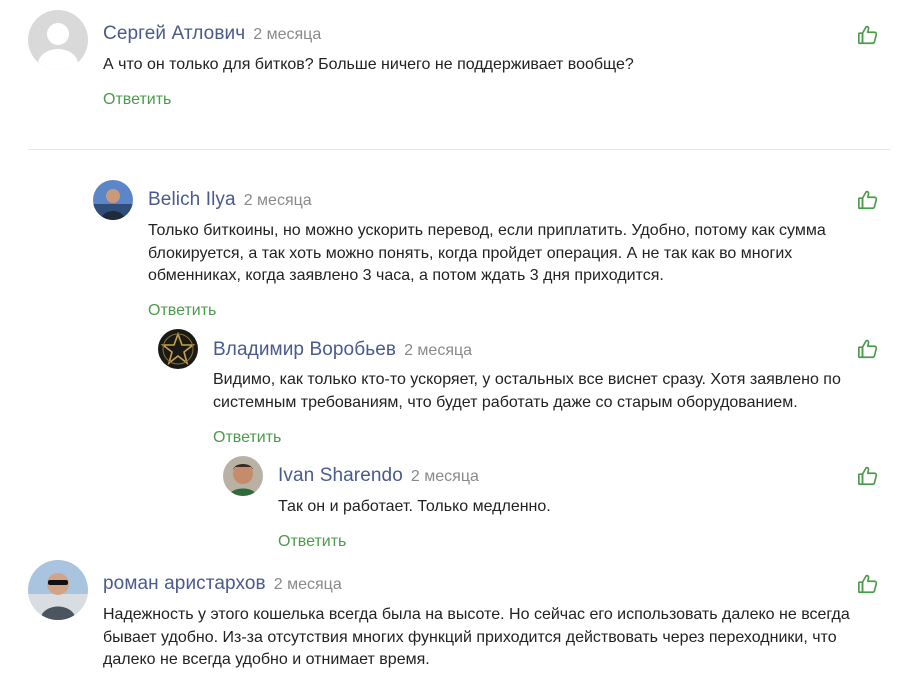 This screenshot has width=915, height=674. Describe the element at coordinates (192, 199) in the screenshot. I see `comment-author: Belich Ilya` at that location.